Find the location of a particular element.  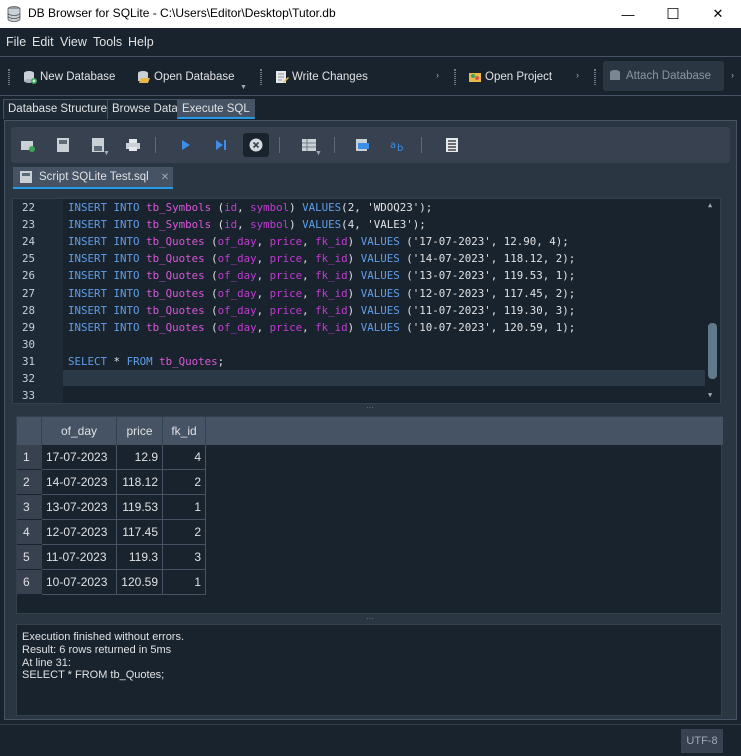

cell-of-day: 11-07-2023 is located at coordinates (79, 557).